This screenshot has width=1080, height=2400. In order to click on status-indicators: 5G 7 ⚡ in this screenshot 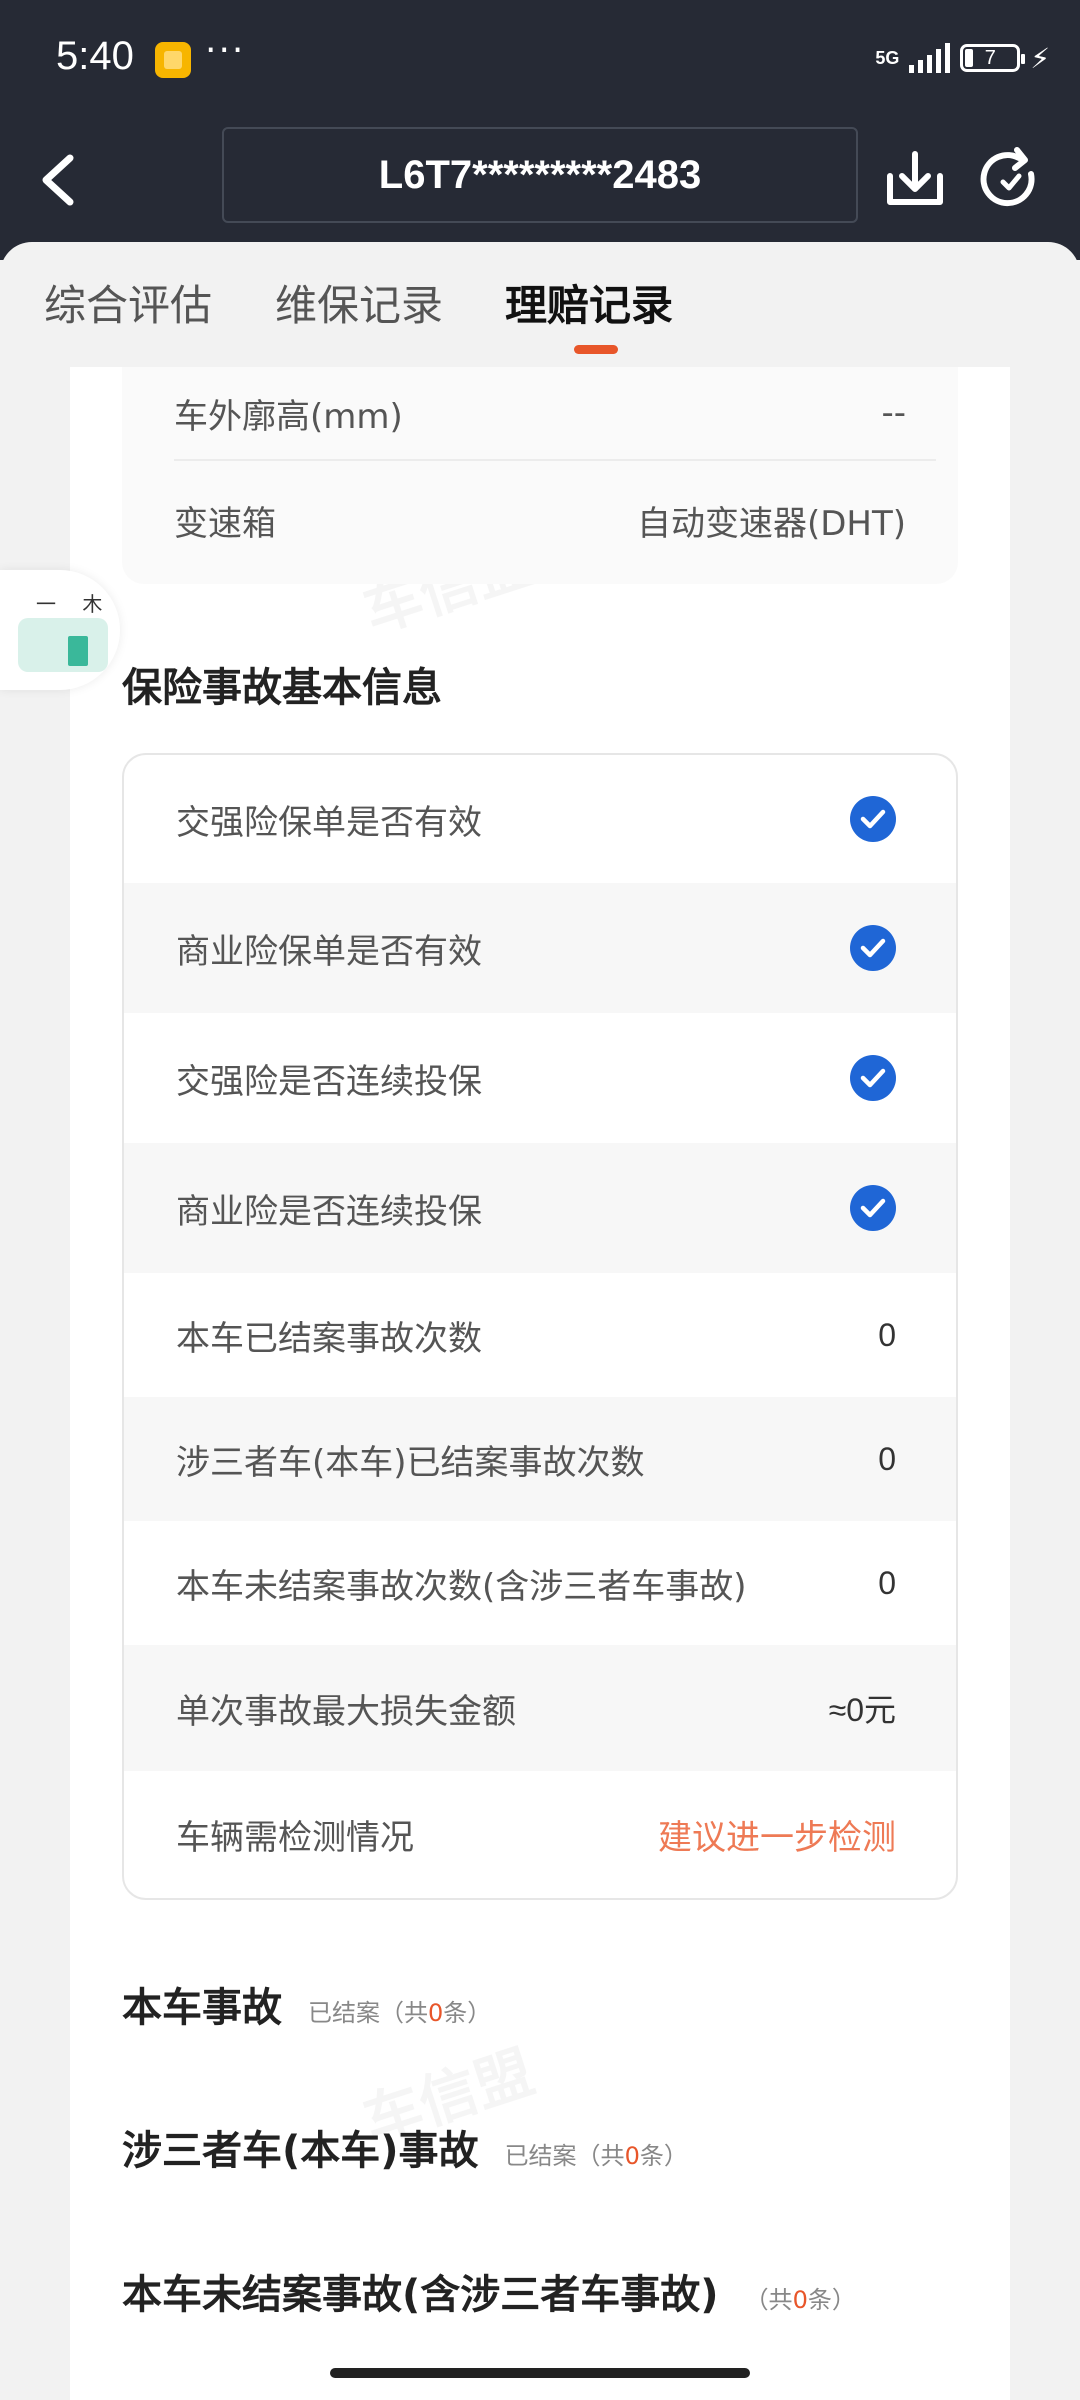, I will do `click(962, 58)`.